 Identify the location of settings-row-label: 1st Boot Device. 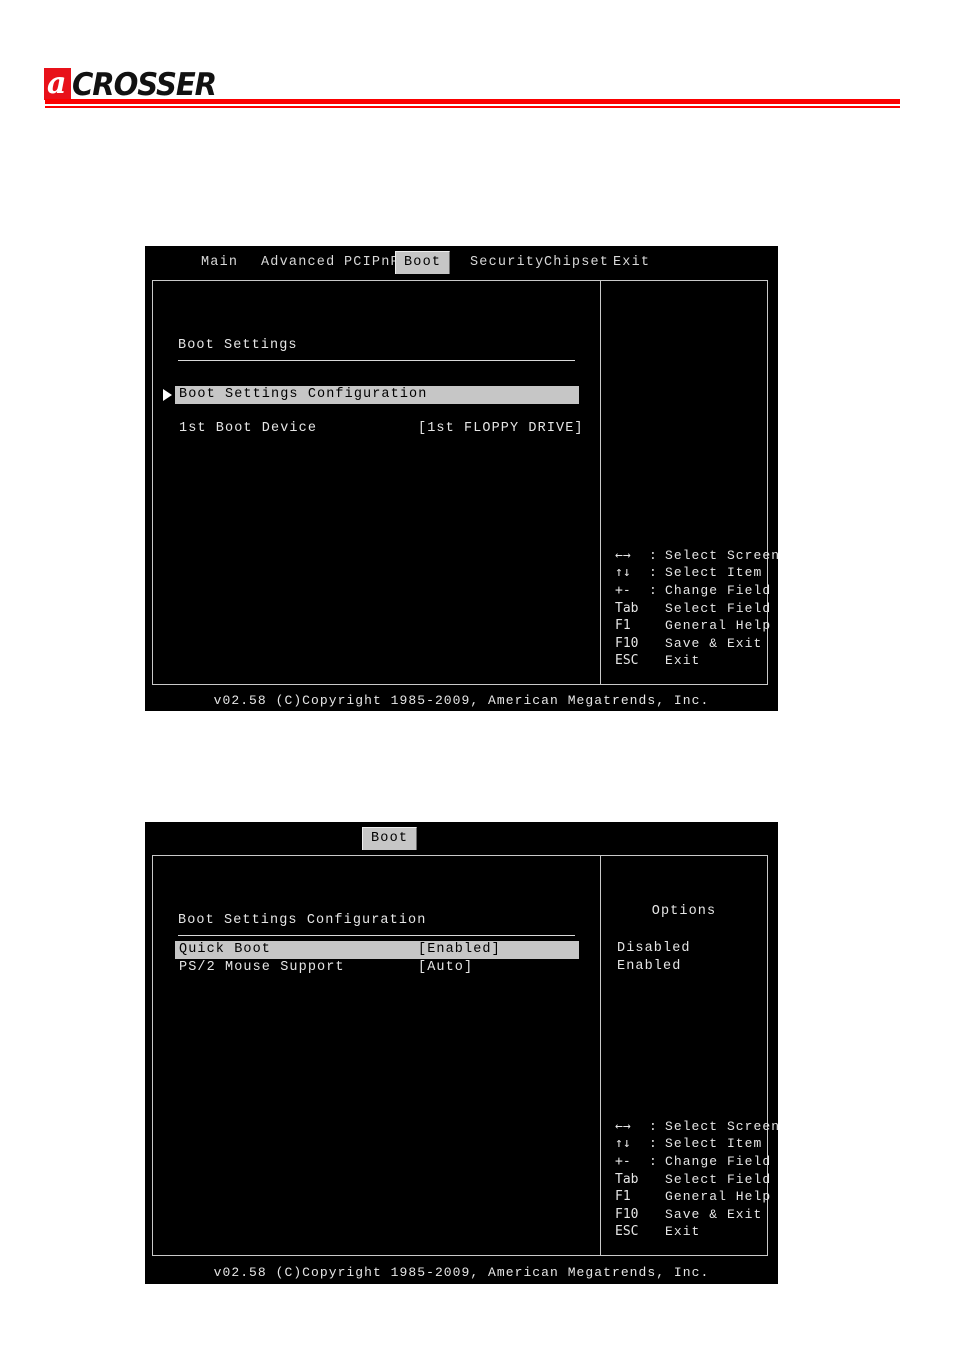
(248, 428).